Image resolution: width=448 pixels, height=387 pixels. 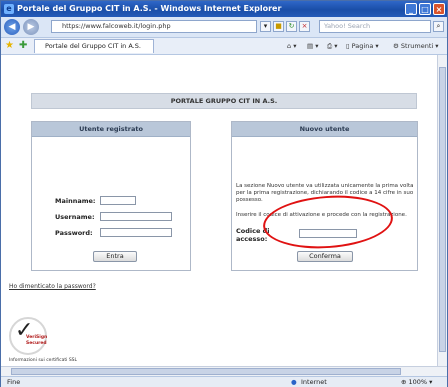 I want to click on lock-icon: ■, so click(x=278, y=26).